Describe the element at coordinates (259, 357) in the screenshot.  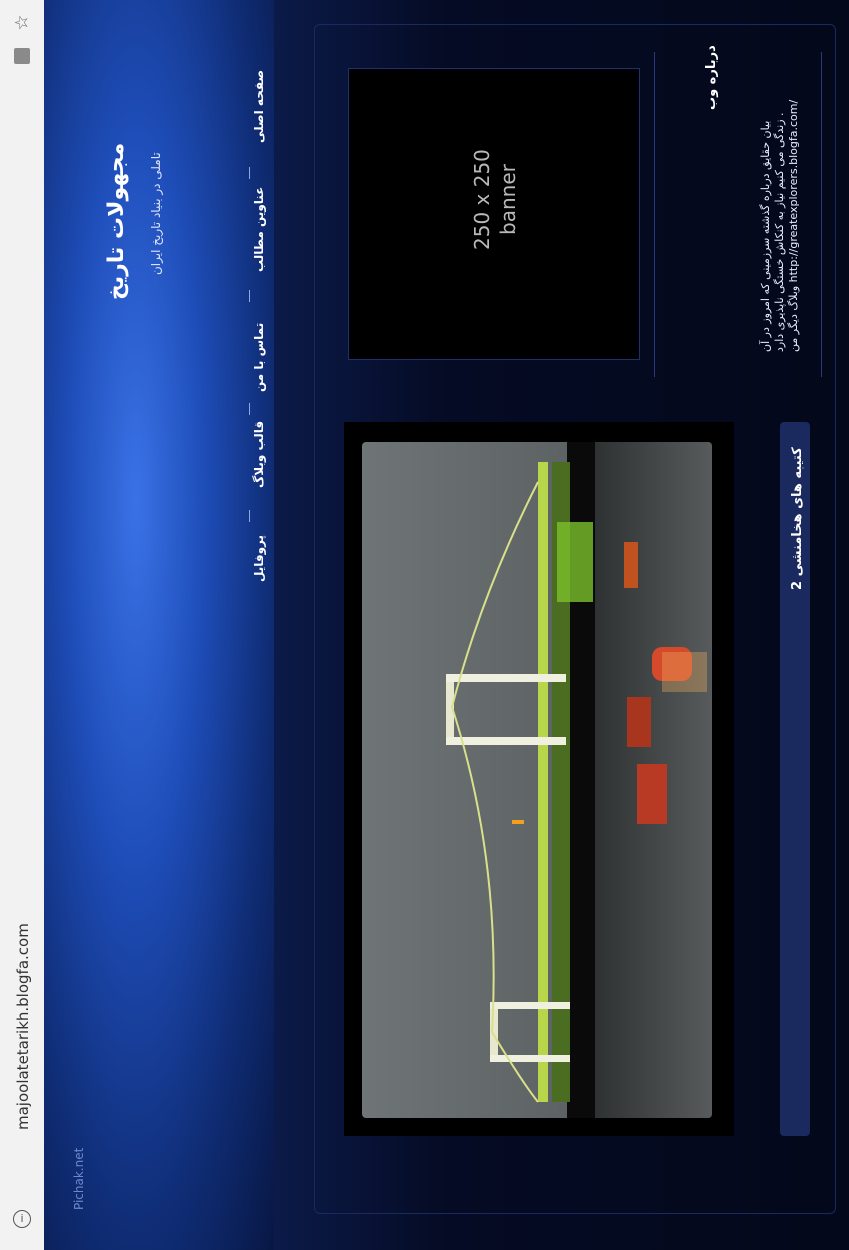
I see `nav-contact: تماس با من` at that location.